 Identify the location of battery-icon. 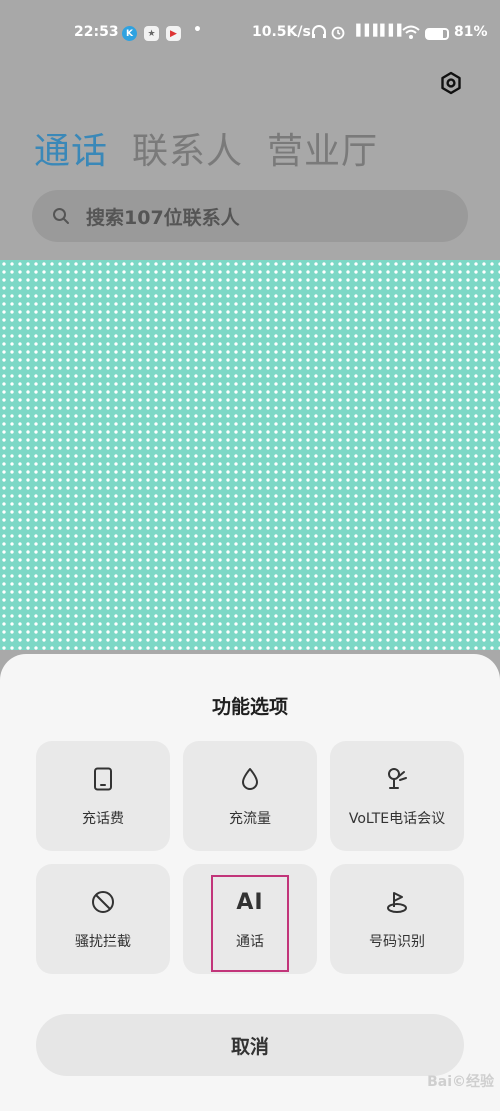
(437, 34).